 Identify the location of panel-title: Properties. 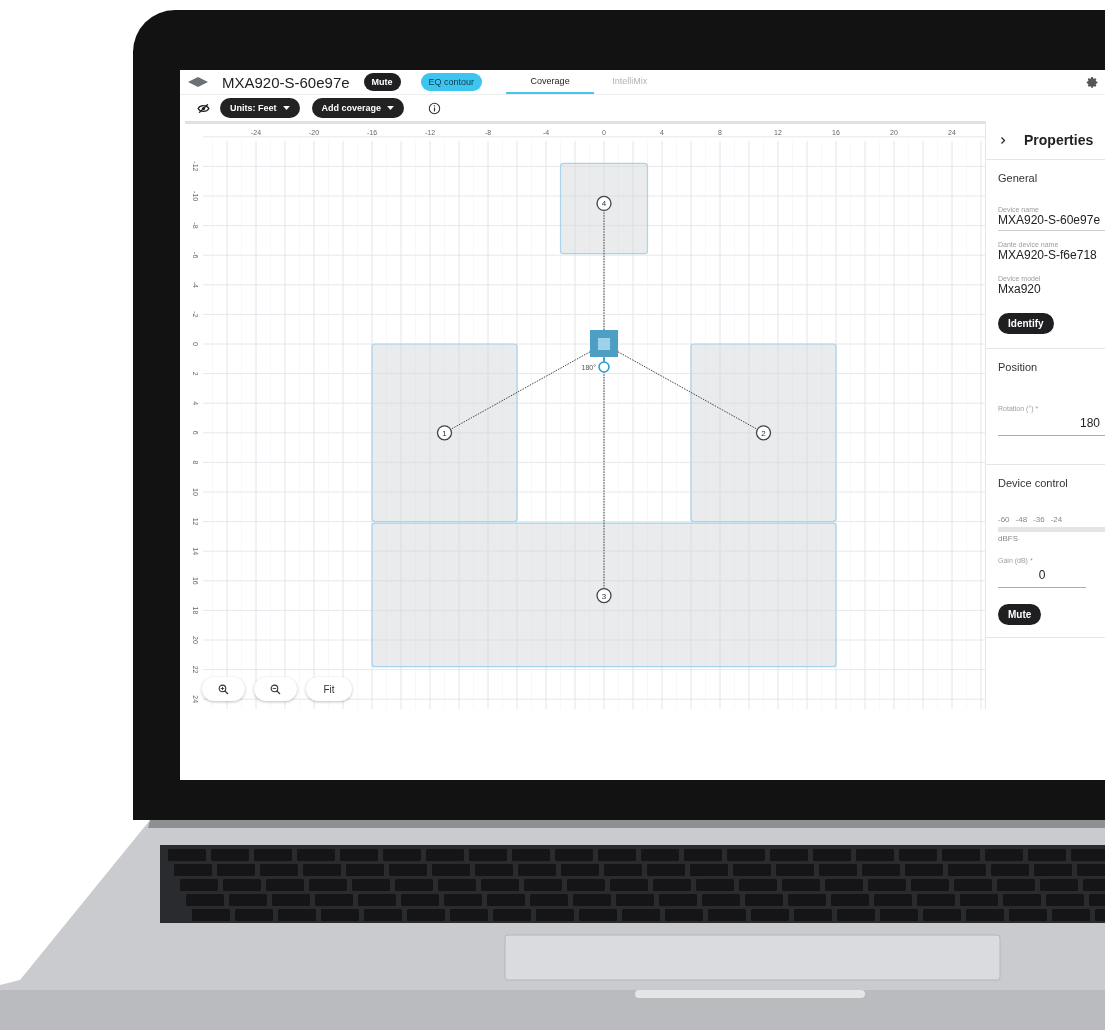
(1059, 140).